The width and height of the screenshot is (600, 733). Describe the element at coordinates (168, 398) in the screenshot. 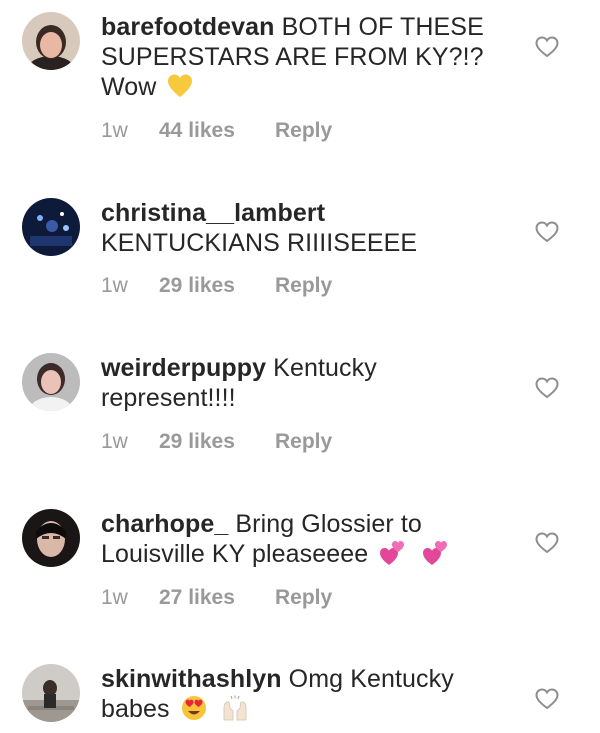

I see `comment-text: represent!!!!` at that location.